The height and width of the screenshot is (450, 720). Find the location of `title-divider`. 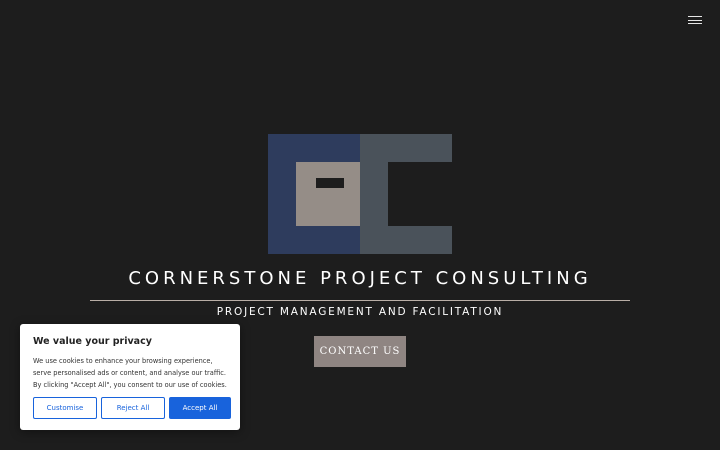

title-divider is located at coordinates (360, 300).